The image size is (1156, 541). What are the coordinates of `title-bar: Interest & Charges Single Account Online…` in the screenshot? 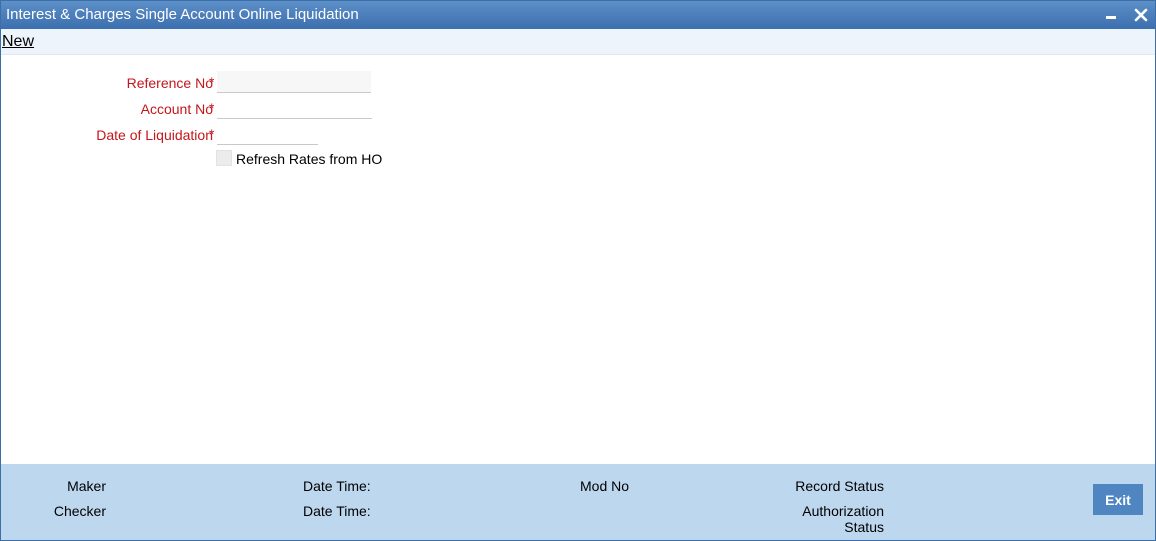 It's located at (578, 15).